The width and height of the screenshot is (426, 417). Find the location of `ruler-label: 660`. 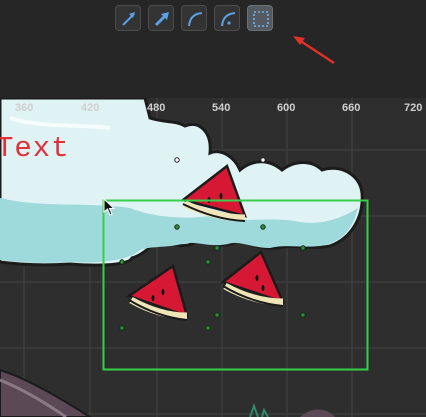

ruler-label: 660 is located at coordinates (351, 108).